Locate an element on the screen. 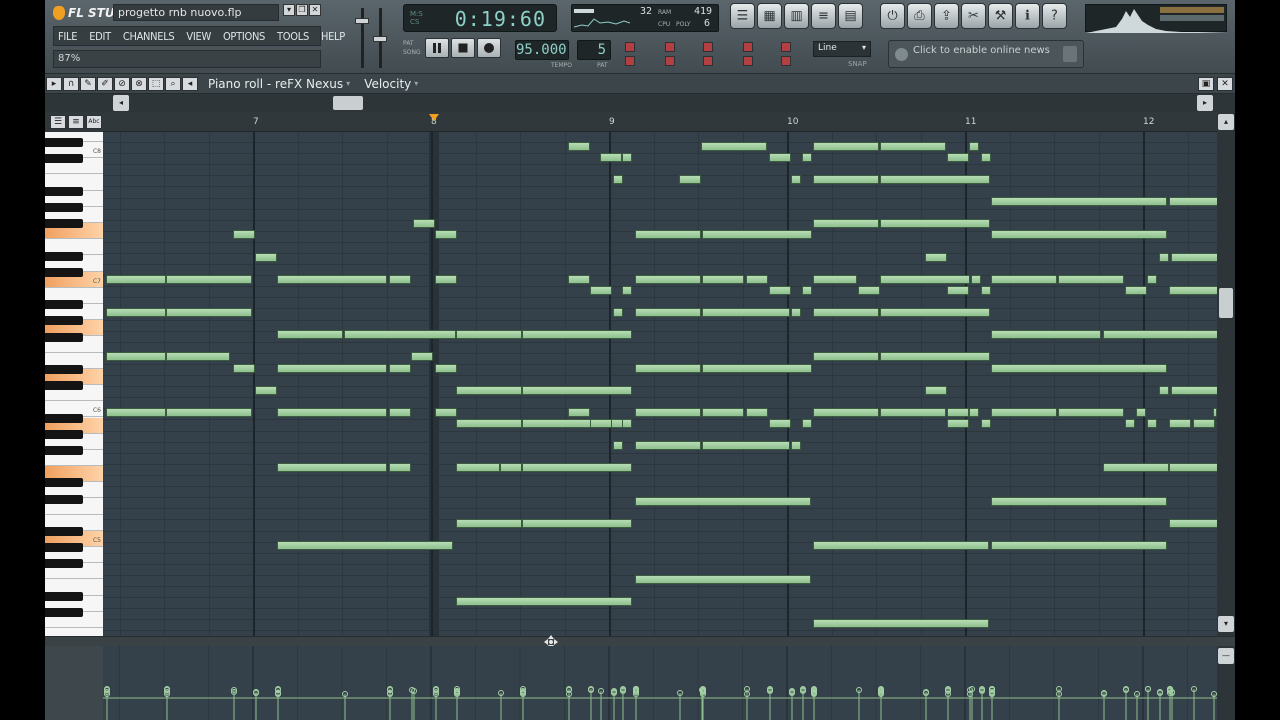  menu-tools: TOOLS is located at coordinates (293, 36).